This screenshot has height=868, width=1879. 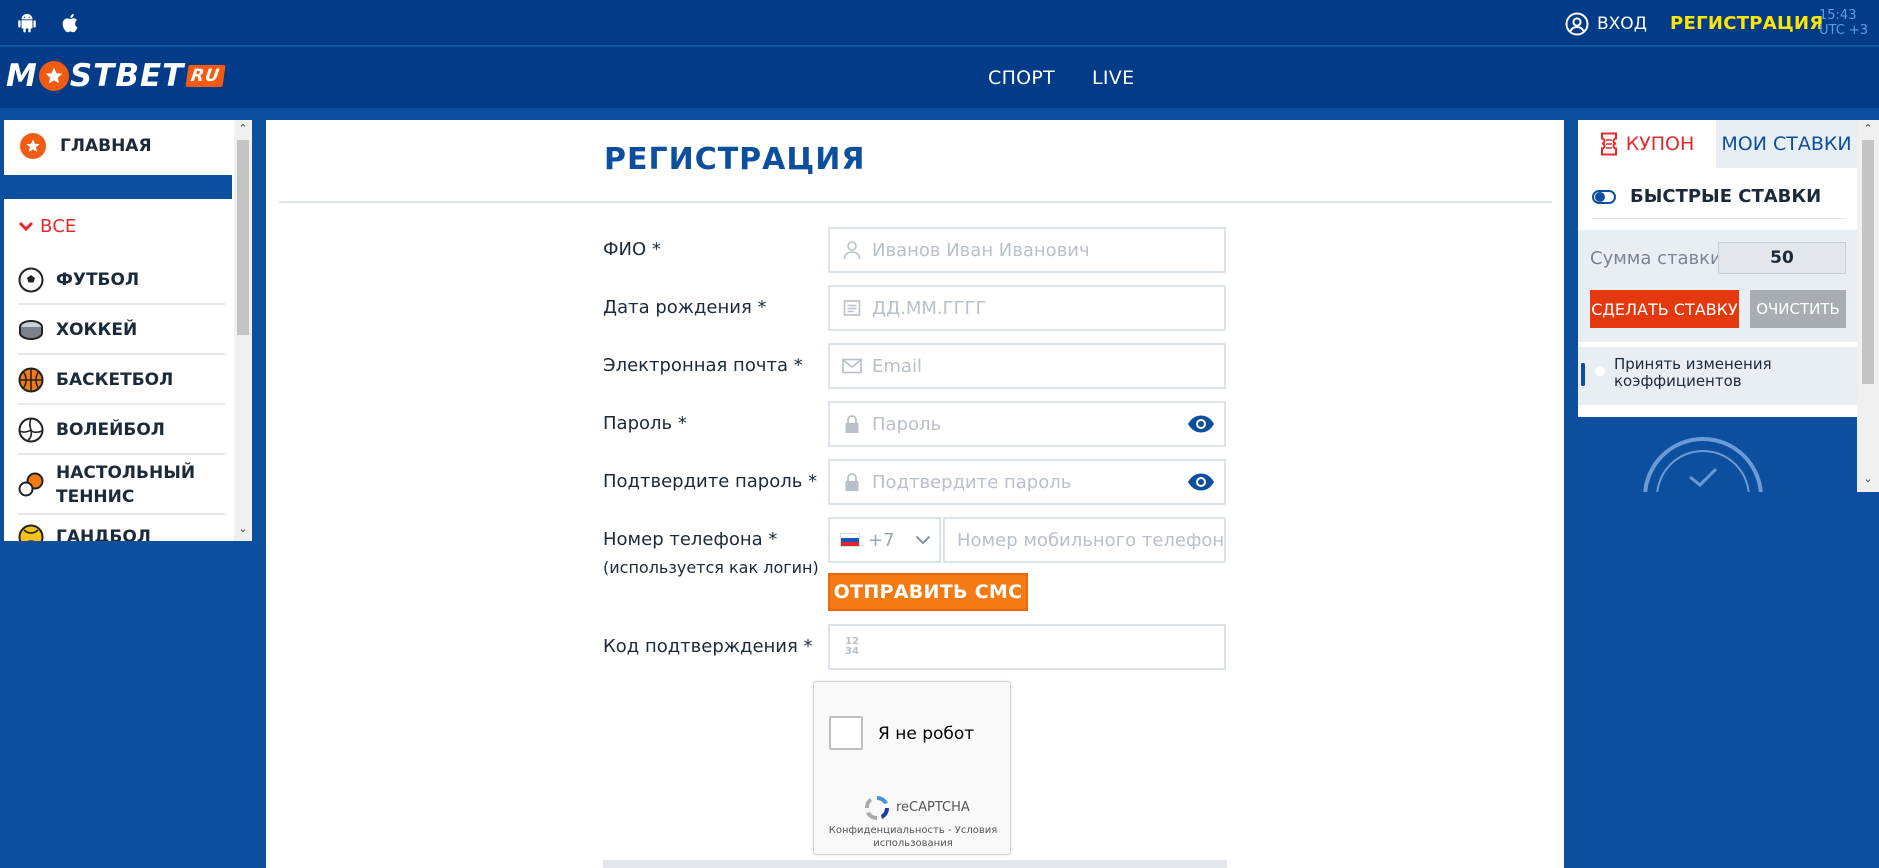 What do you see at coordinates (31, 430) in the screenshot?
I see `volleyball-icon` at bounding box center [31, 430].